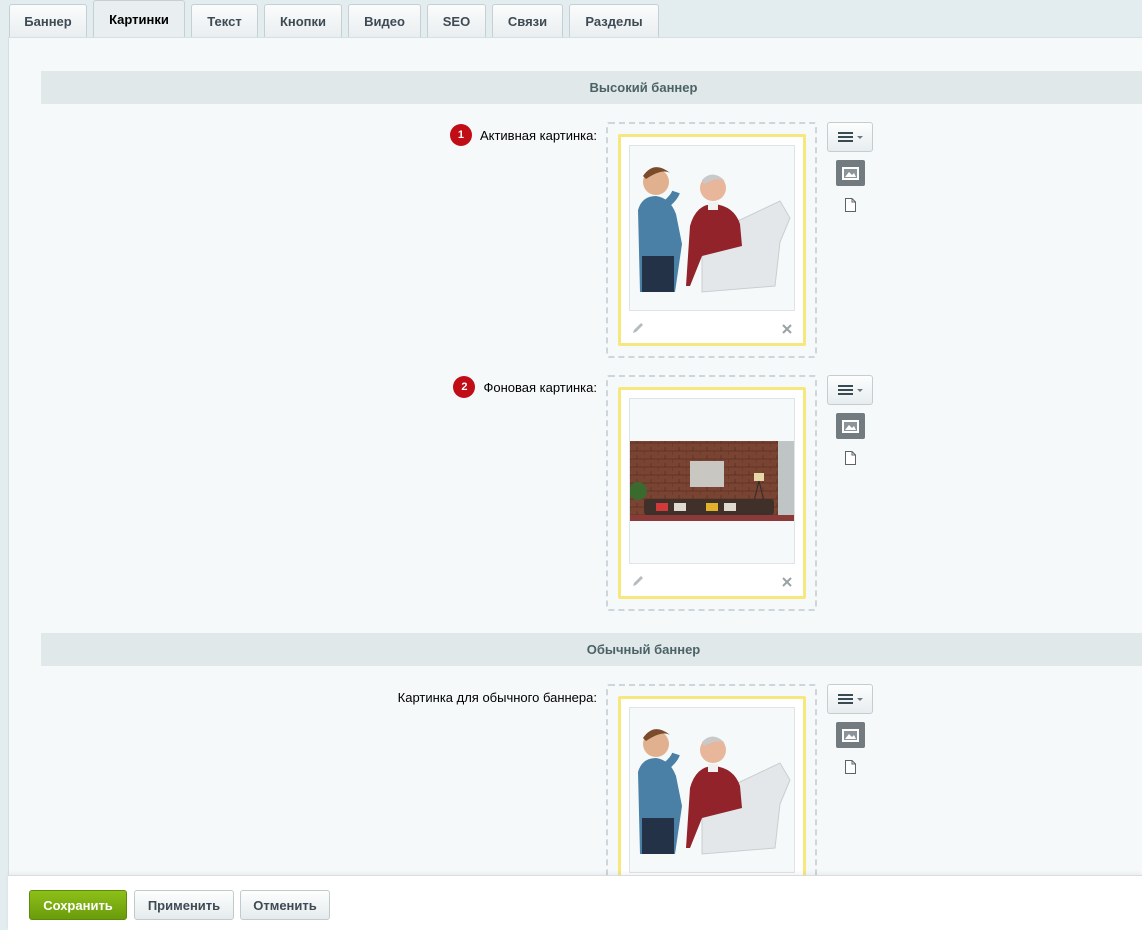  What do you see at coordinates (538, 135) in the screenshot?
I see `field-label-text: Активная картинка:` at bounding box center [538, 135].